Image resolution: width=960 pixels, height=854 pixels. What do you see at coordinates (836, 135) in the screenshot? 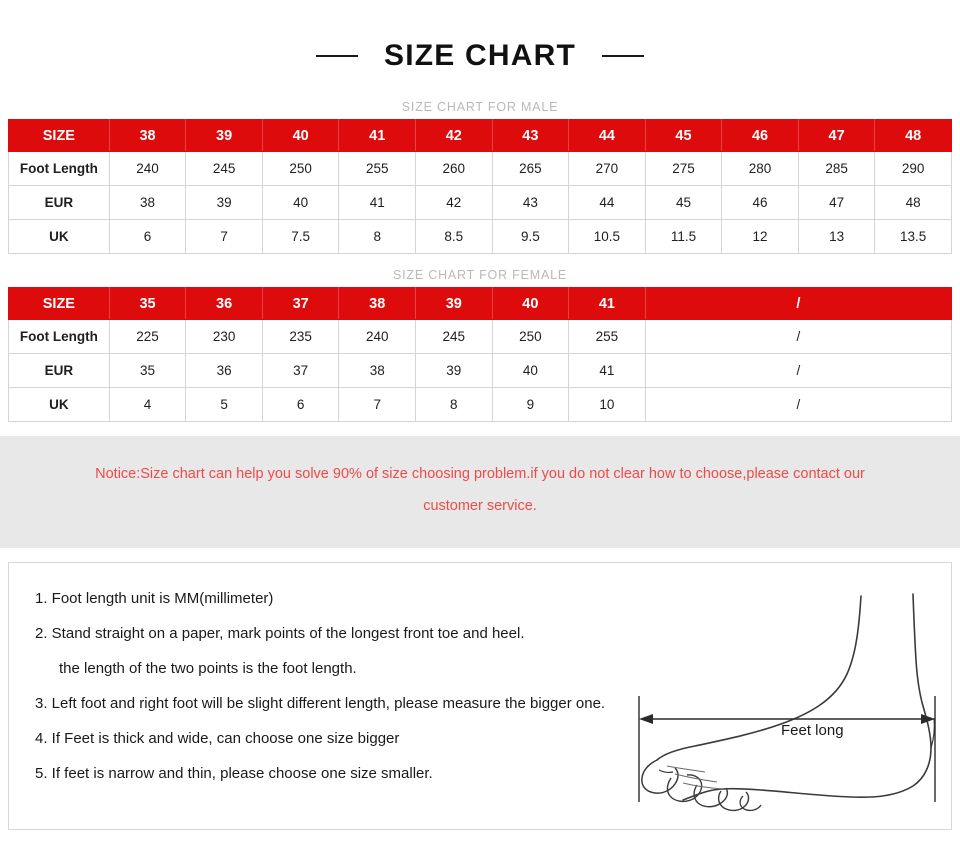
I see `header-cell-size-47: 47` at bounding box center [836, 135].